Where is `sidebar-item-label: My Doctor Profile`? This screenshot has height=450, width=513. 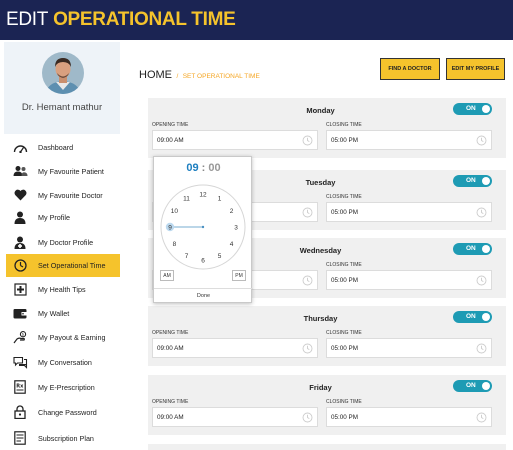 sidebar-item-label: My Doctor Profile is located at coordinates (66, 242).